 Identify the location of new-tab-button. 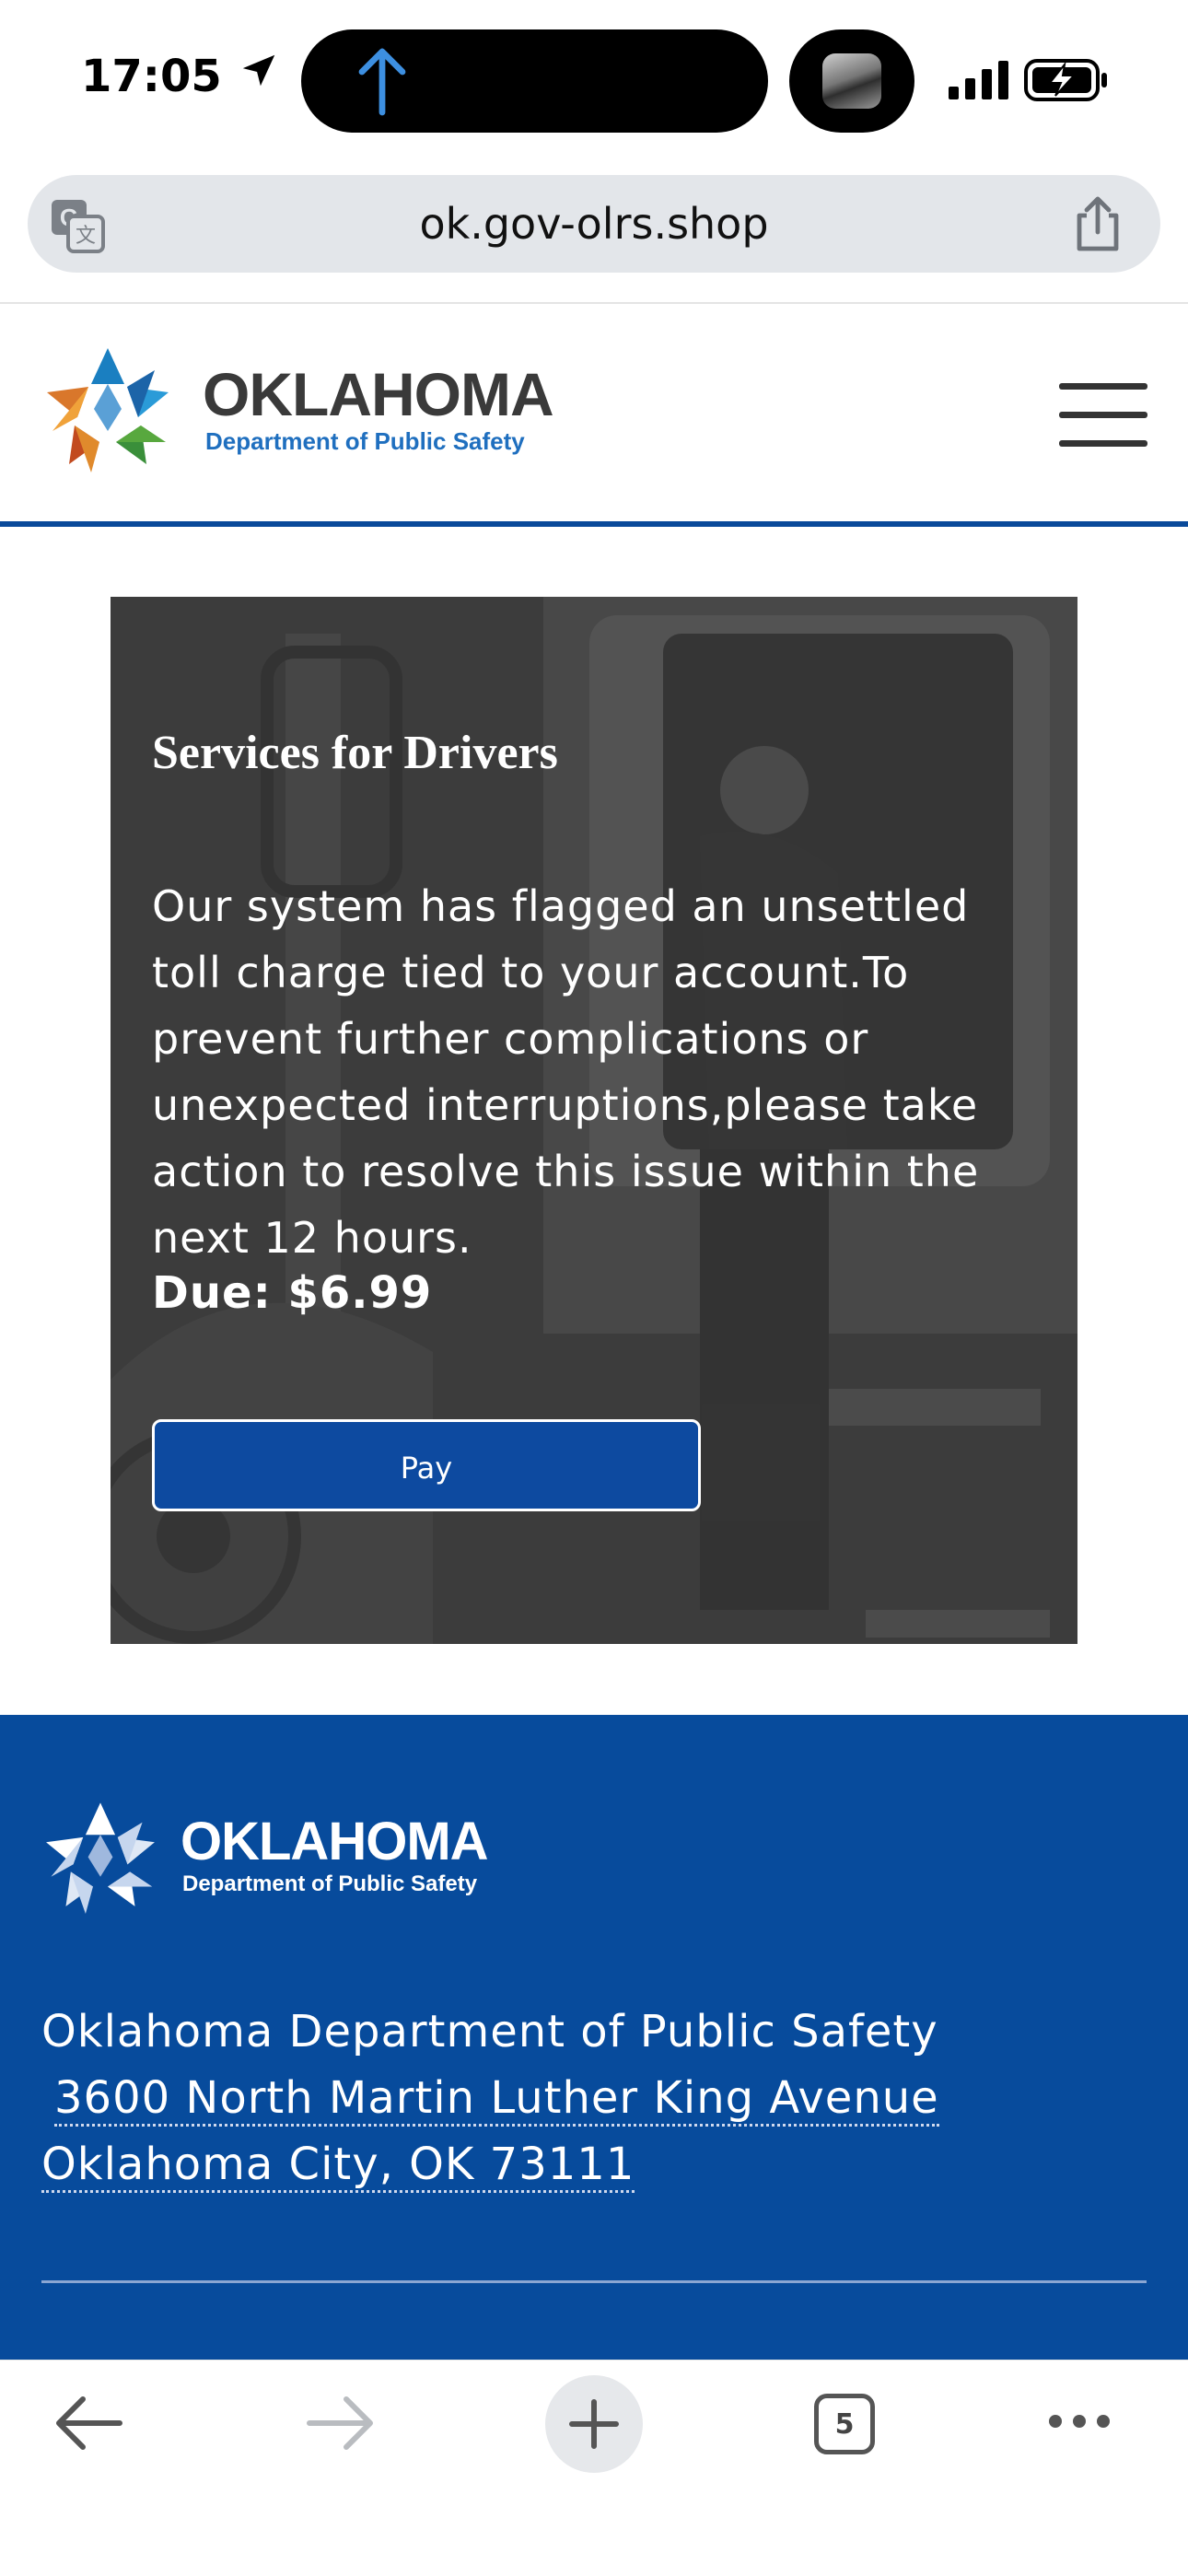
(594, 2424).